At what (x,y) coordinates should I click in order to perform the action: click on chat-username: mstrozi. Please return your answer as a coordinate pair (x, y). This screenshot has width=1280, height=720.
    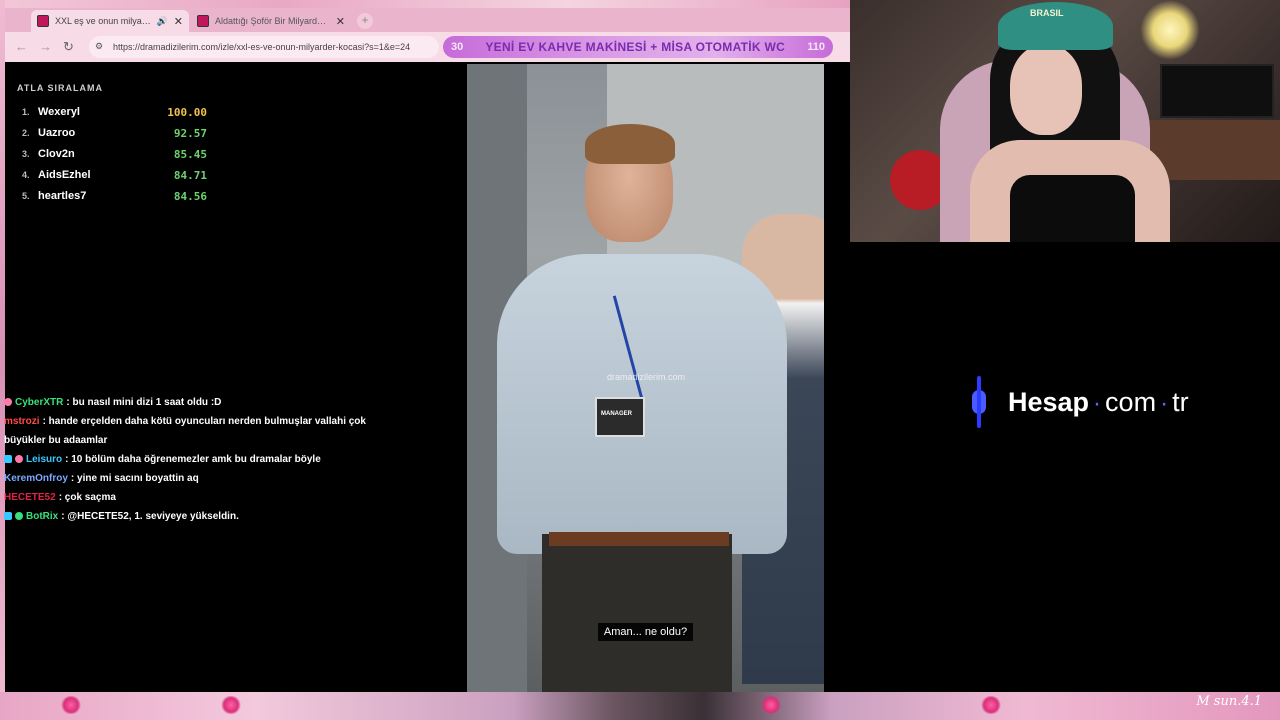
    Looking at the image, I should click on (22, 421).